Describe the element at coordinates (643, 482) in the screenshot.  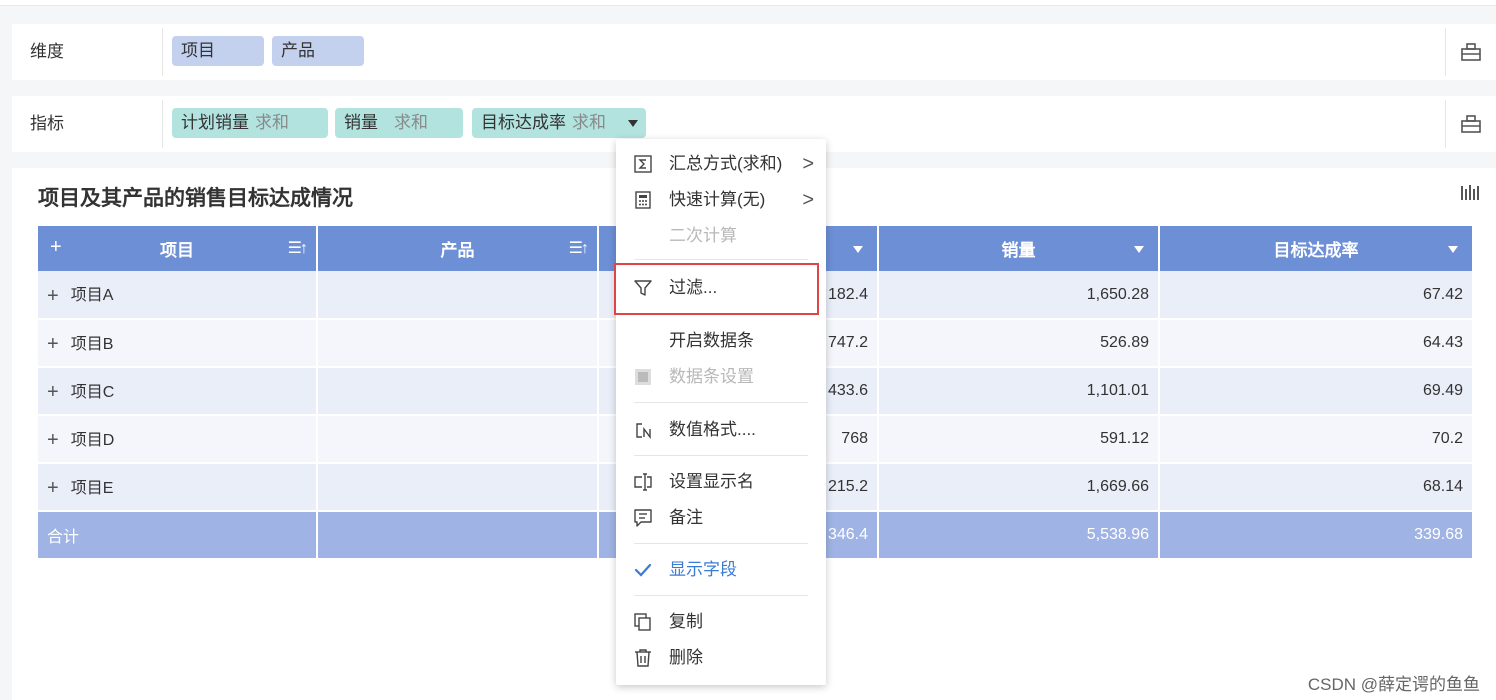
I see `rename-icon` at that location.